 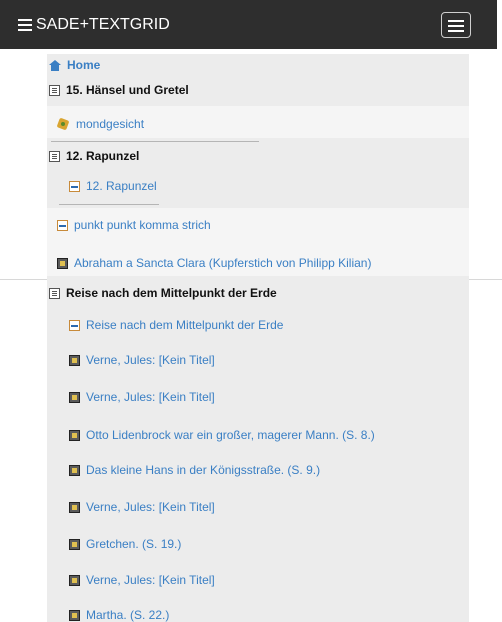 I want to click on image-collection-icon, so click(x=63, y=124).